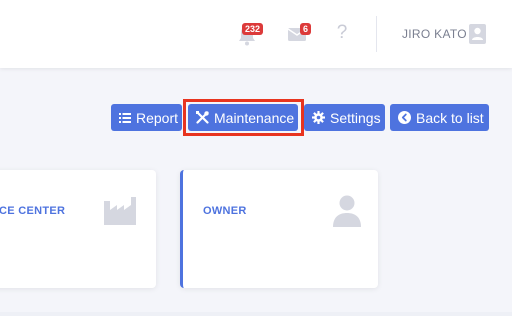  What do you see at coordinates (342, 33) in the screenshot?
I see `question-icon: ?` at bounding box center [342, 33].